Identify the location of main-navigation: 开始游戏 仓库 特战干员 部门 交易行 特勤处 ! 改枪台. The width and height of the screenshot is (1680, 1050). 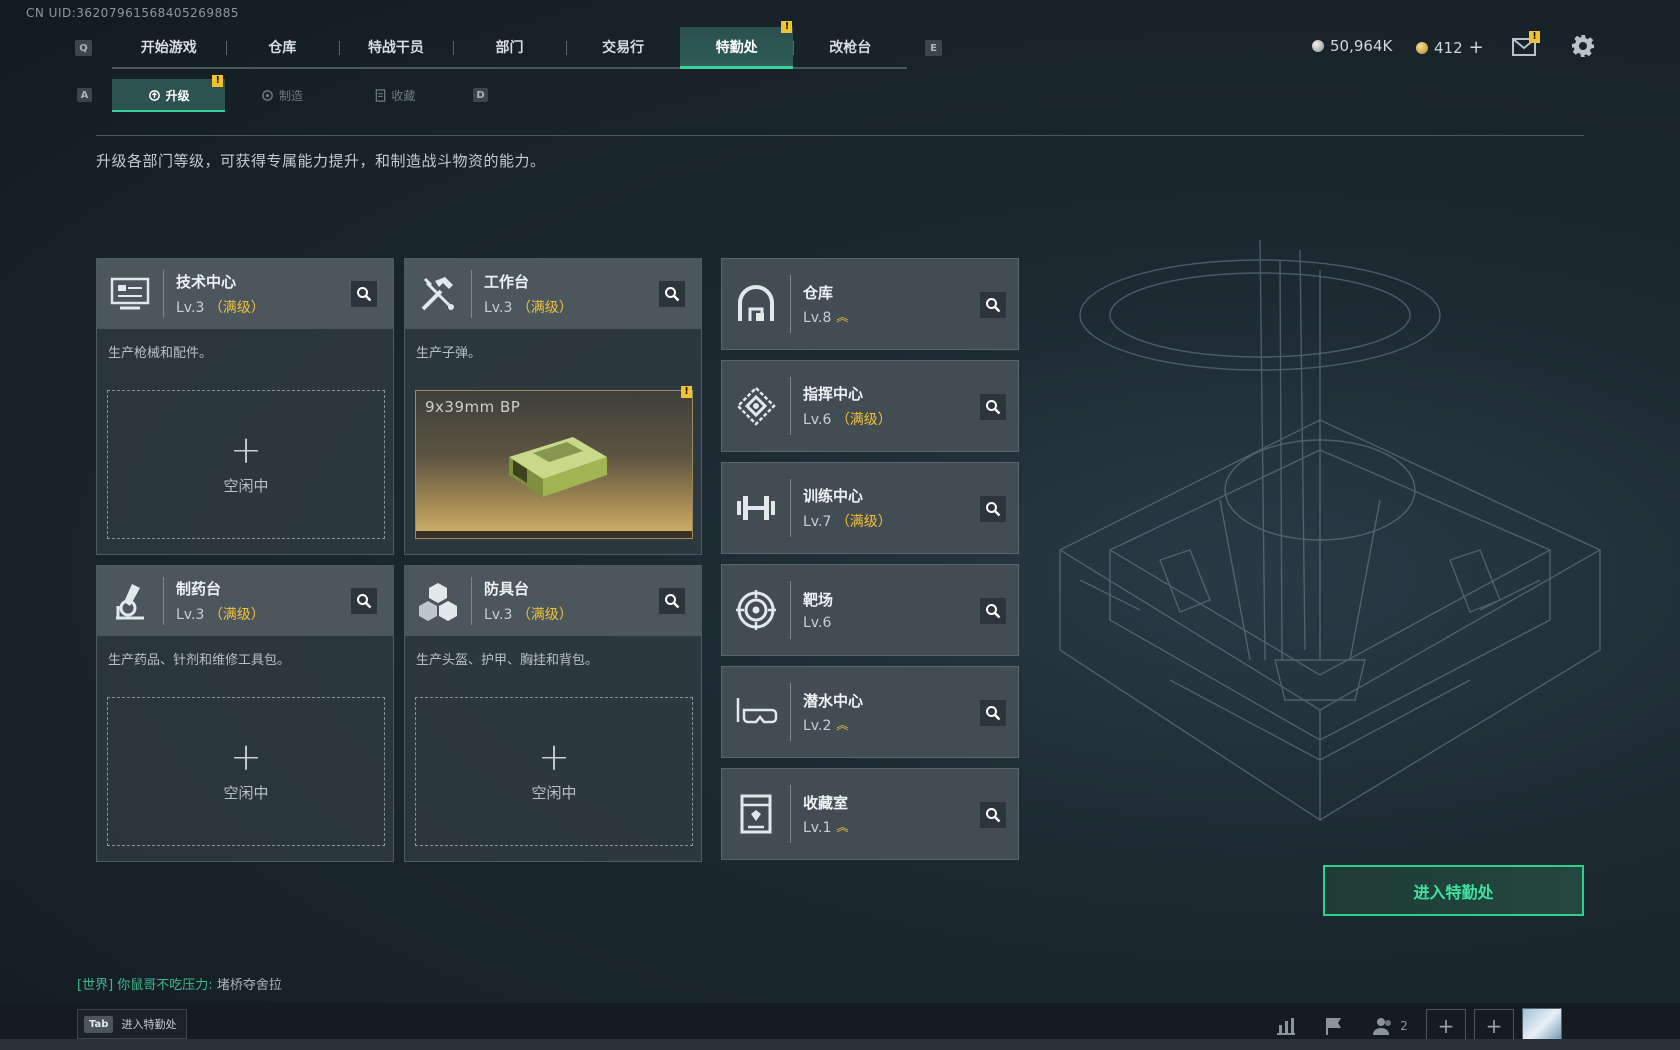
(509, 45).